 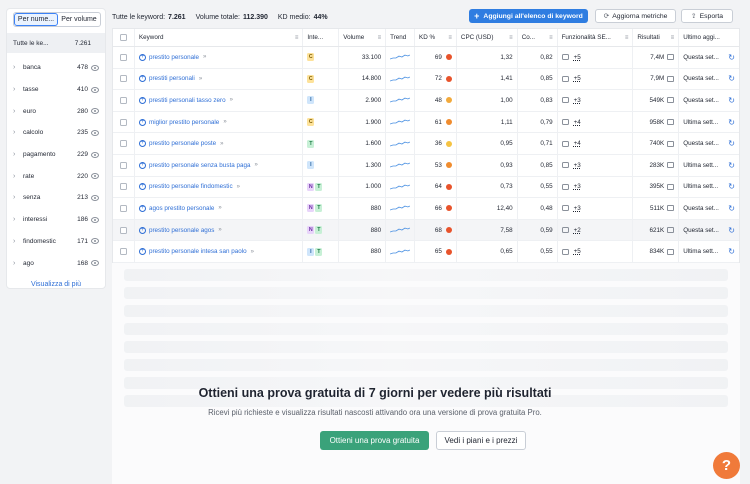 What do you see at coordinates (56, 263) in the screenshot?
I see `sidebar-group-item: › ago 168` at bounding box center [56, 263].